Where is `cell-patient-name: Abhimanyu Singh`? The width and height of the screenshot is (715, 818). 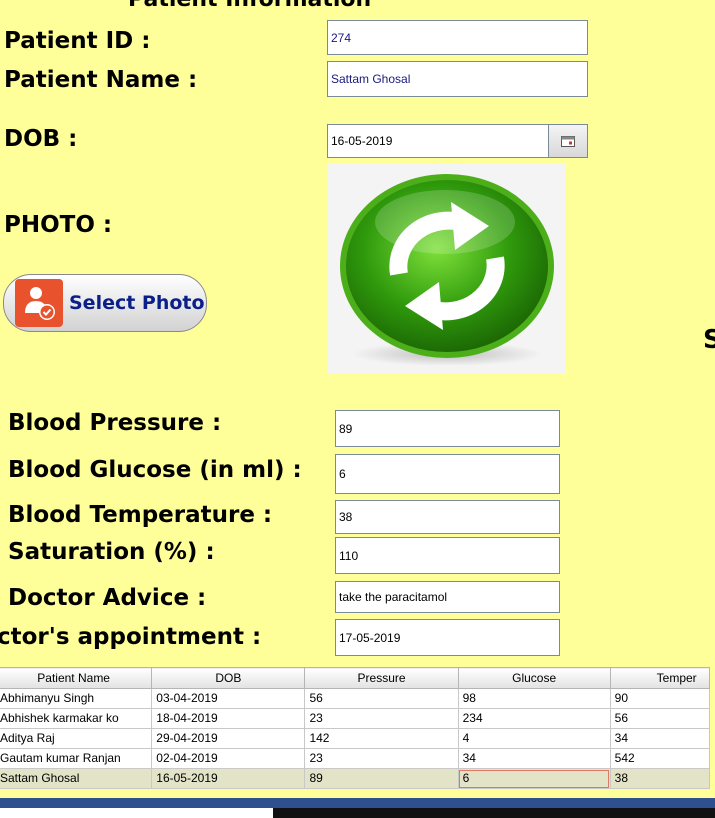
cell-patient-name: Abhimanyu Singh is located at coordinates (76, 698).